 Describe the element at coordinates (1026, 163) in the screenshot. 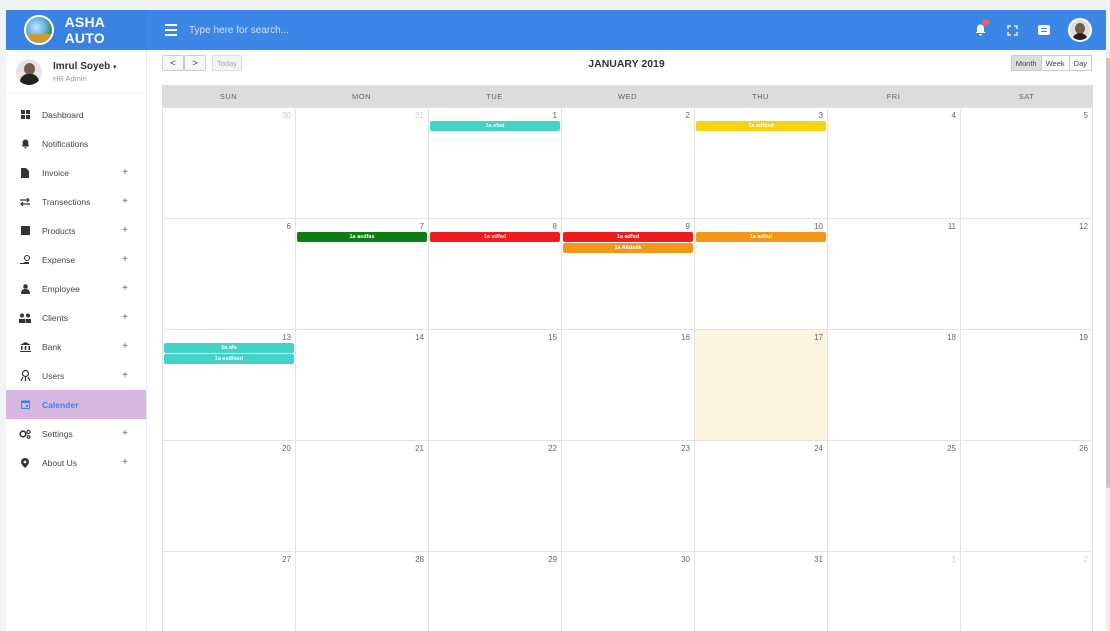

I see `day-cell: 5` at that location.